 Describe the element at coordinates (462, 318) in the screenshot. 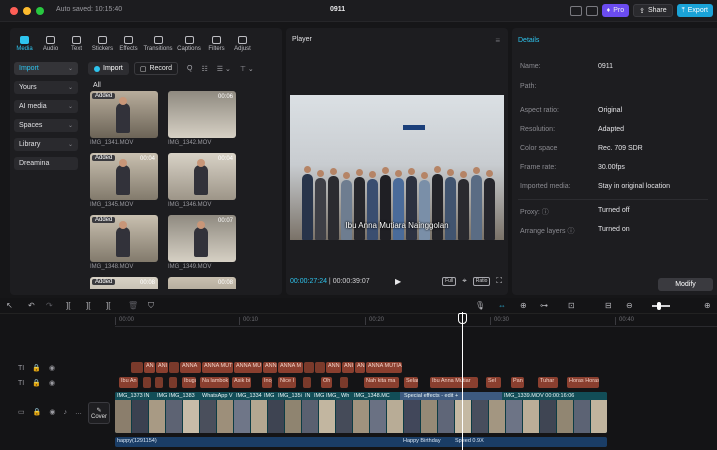

I see `playhead-handle` at that location.